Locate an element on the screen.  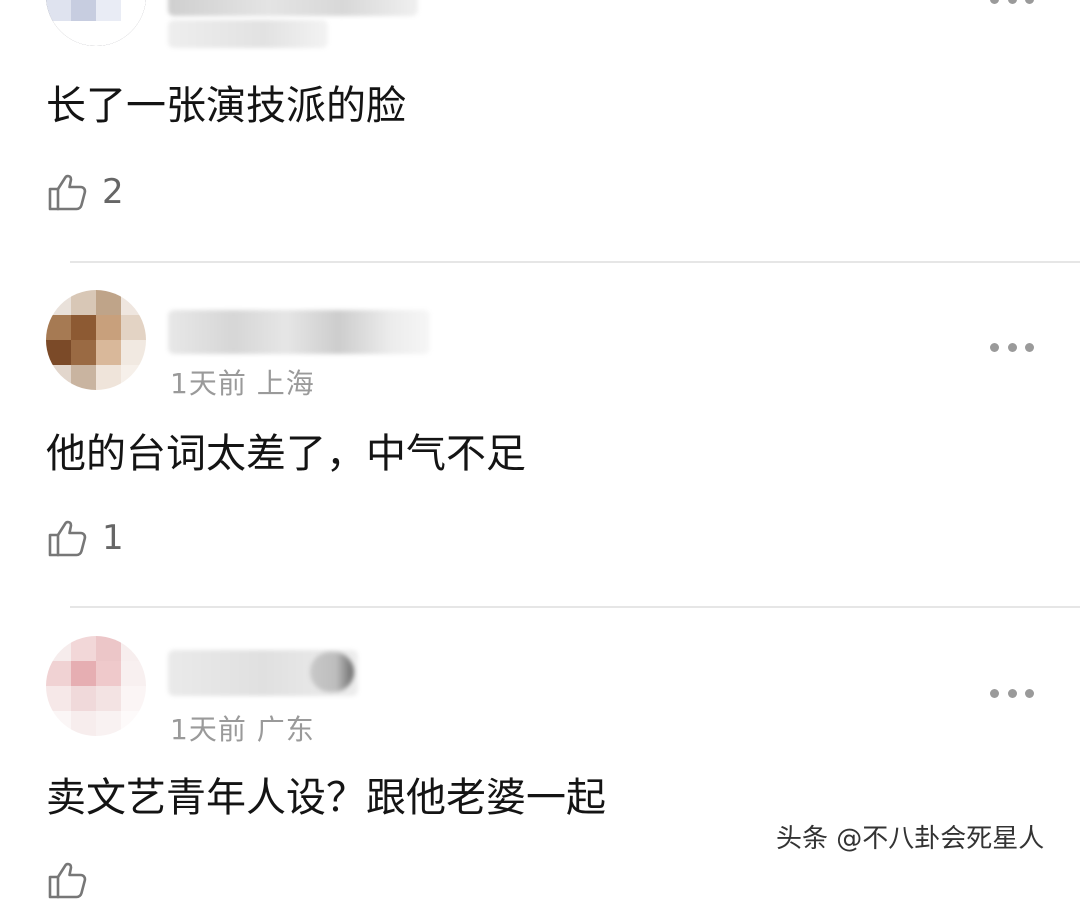
like-button: 1 is located at coordinates (85, 538).